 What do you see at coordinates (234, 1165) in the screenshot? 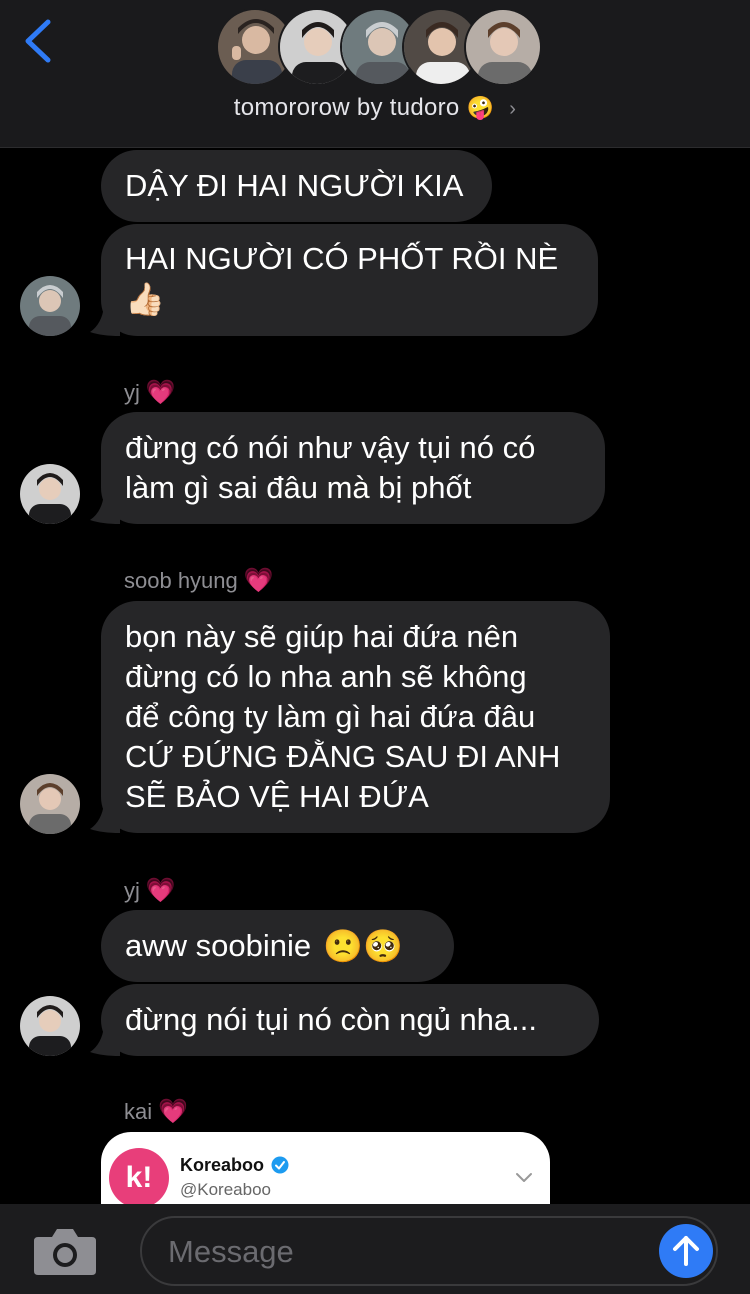
I see `account-name: Koreaboo` at bounding box center [234, 1165].